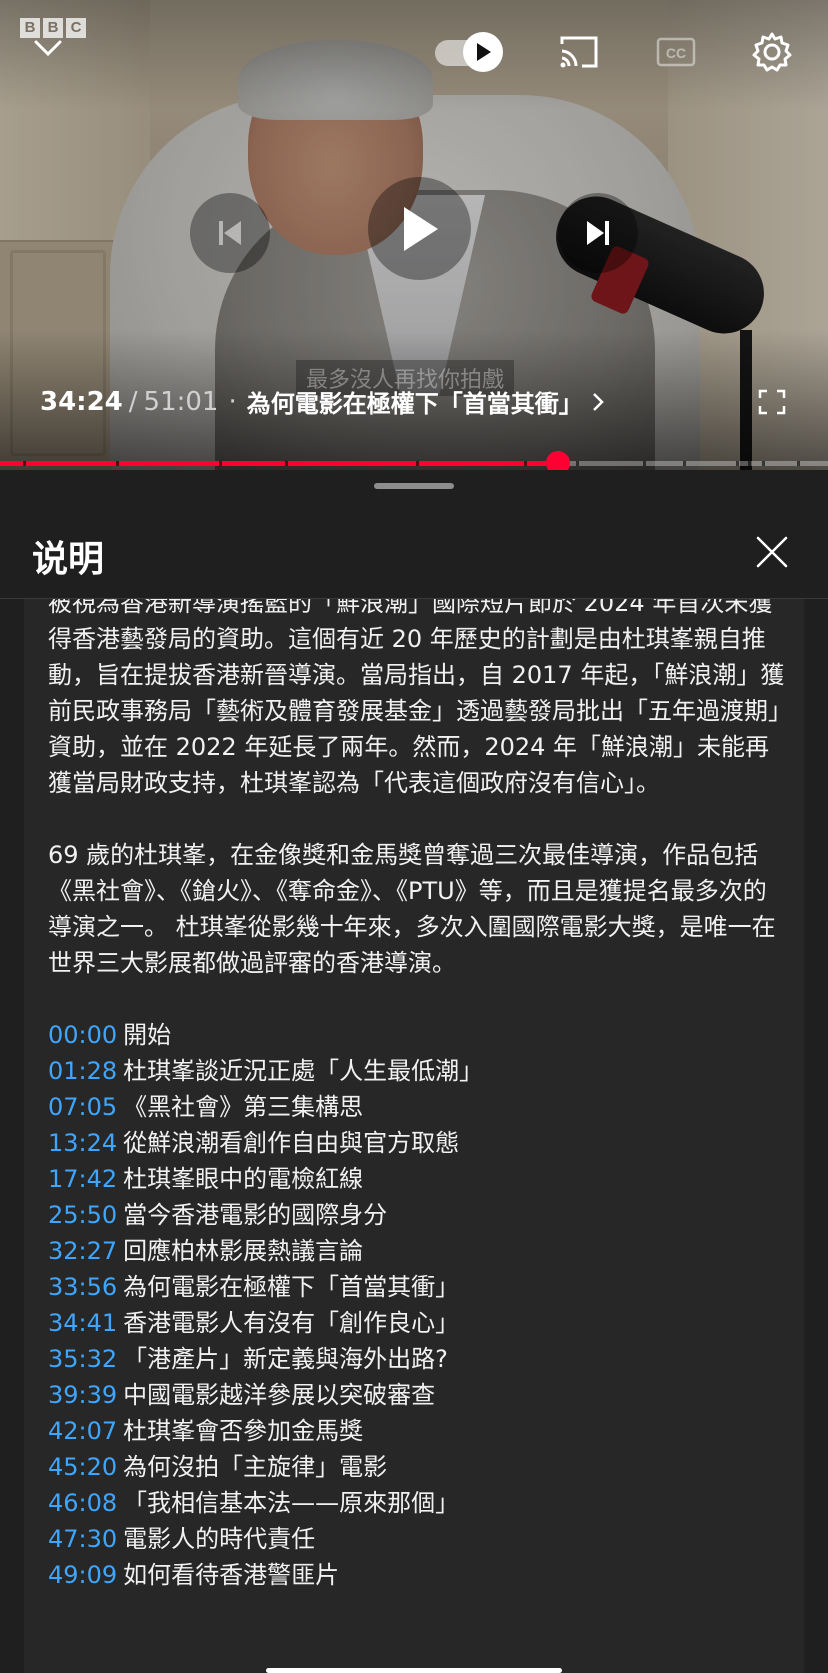  Describe the element at coordinates (82, 1071) in the screenshot. I see `chapter-timestamp-link: 01:28` at that location.